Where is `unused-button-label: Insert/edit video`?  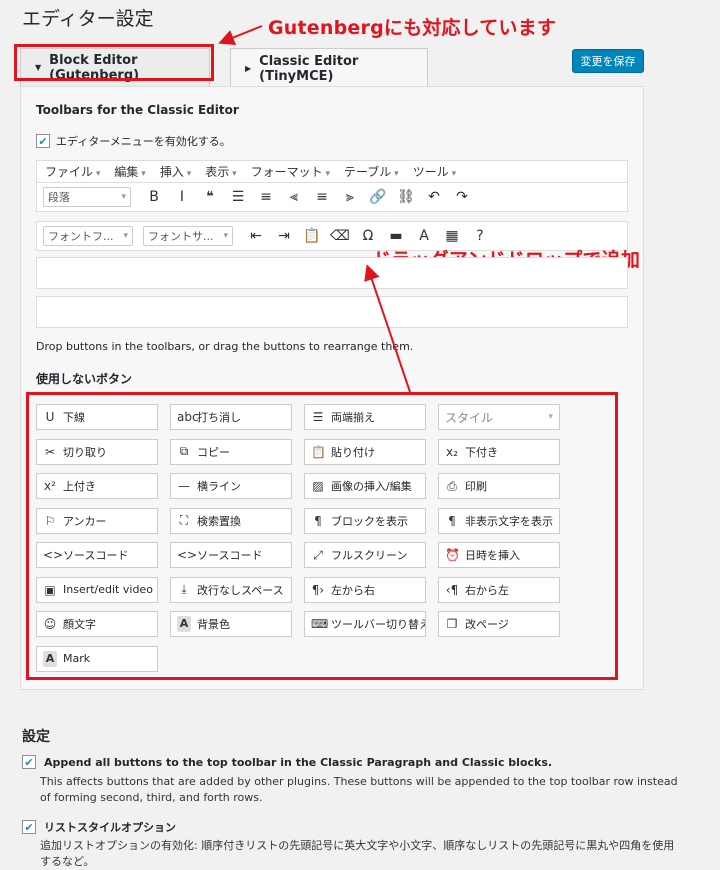 unused-button-label: Insert/edit video is located at coordinates (108, 589).